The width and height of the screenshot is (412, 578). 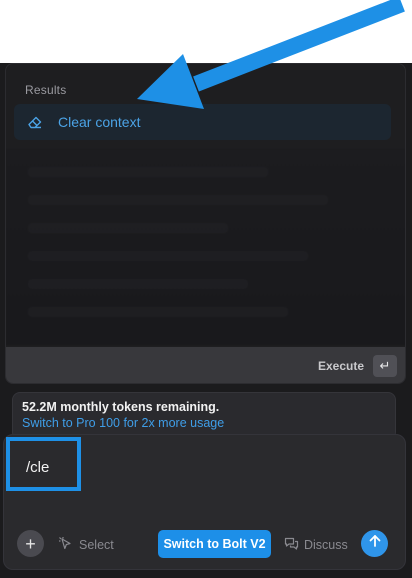 I want to click on switch-to-bolt-v2-button: Switch to Bolt V2, so click(x=214, y=544).